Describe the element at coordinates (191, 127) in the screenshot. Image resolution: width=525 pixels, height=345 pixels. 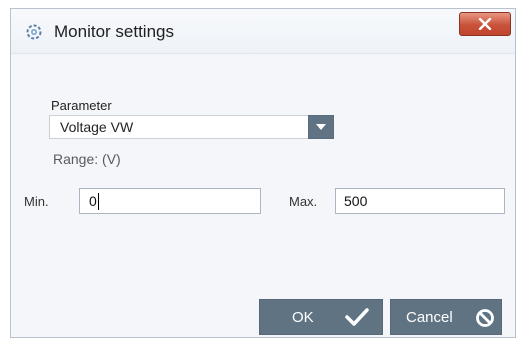
I see `parameter-select: Voltage VW` at that location.